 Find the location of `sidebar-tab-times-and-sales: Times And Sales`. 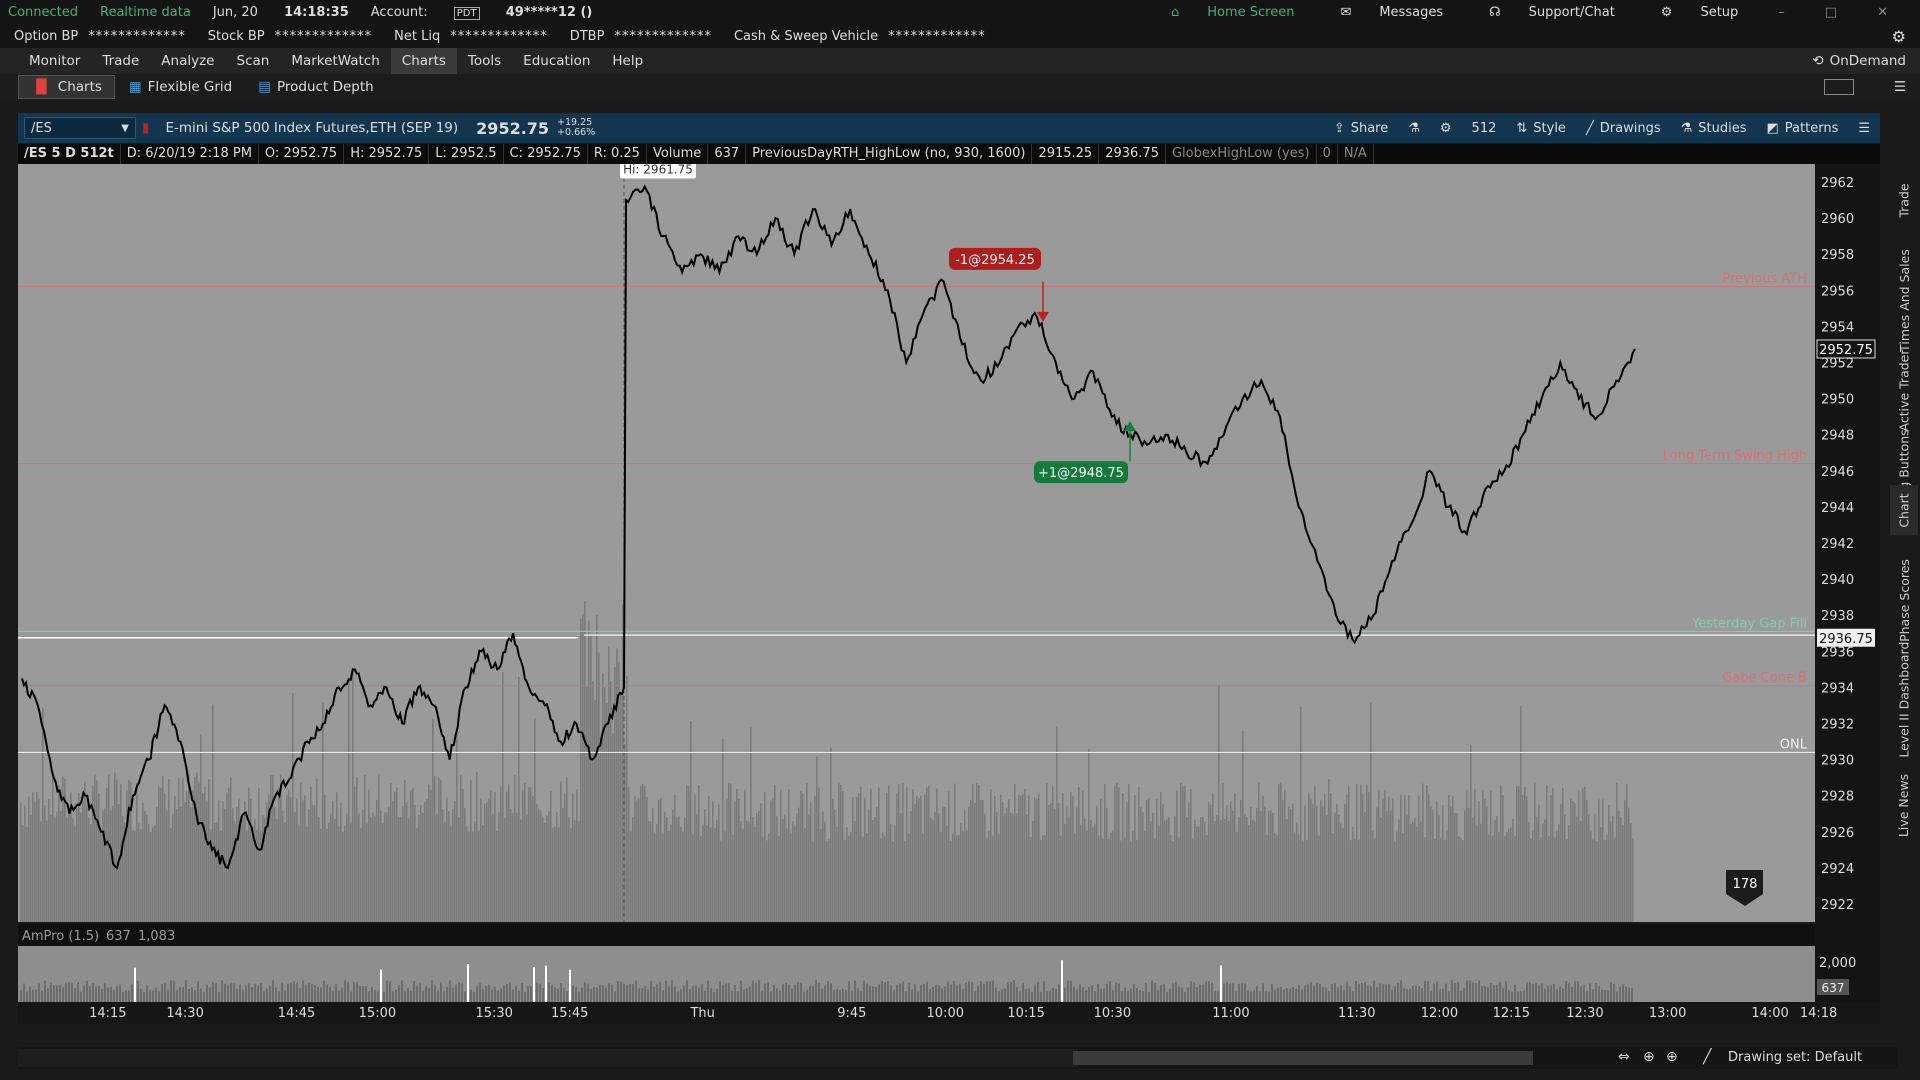

sidebar-tab-times-and-sales: Times And Sales is located at coordinates (1904, 300).